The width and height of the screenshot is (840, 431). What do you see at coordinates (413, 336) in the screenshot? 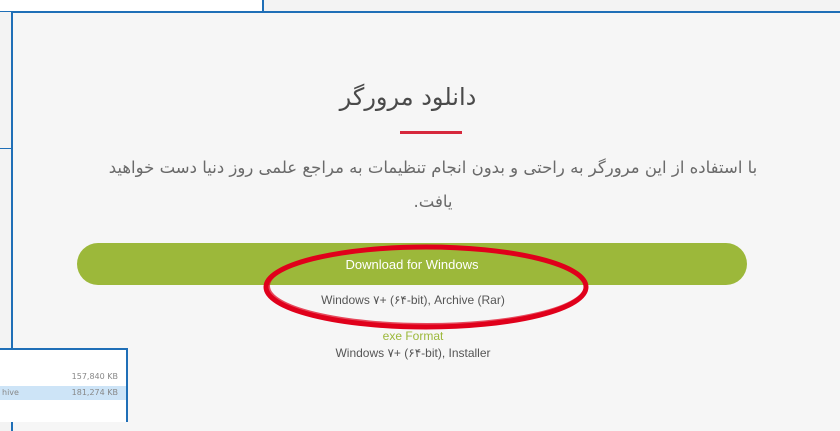
I see `exe-format-link: exe Format` at bounding box center [413, 336].